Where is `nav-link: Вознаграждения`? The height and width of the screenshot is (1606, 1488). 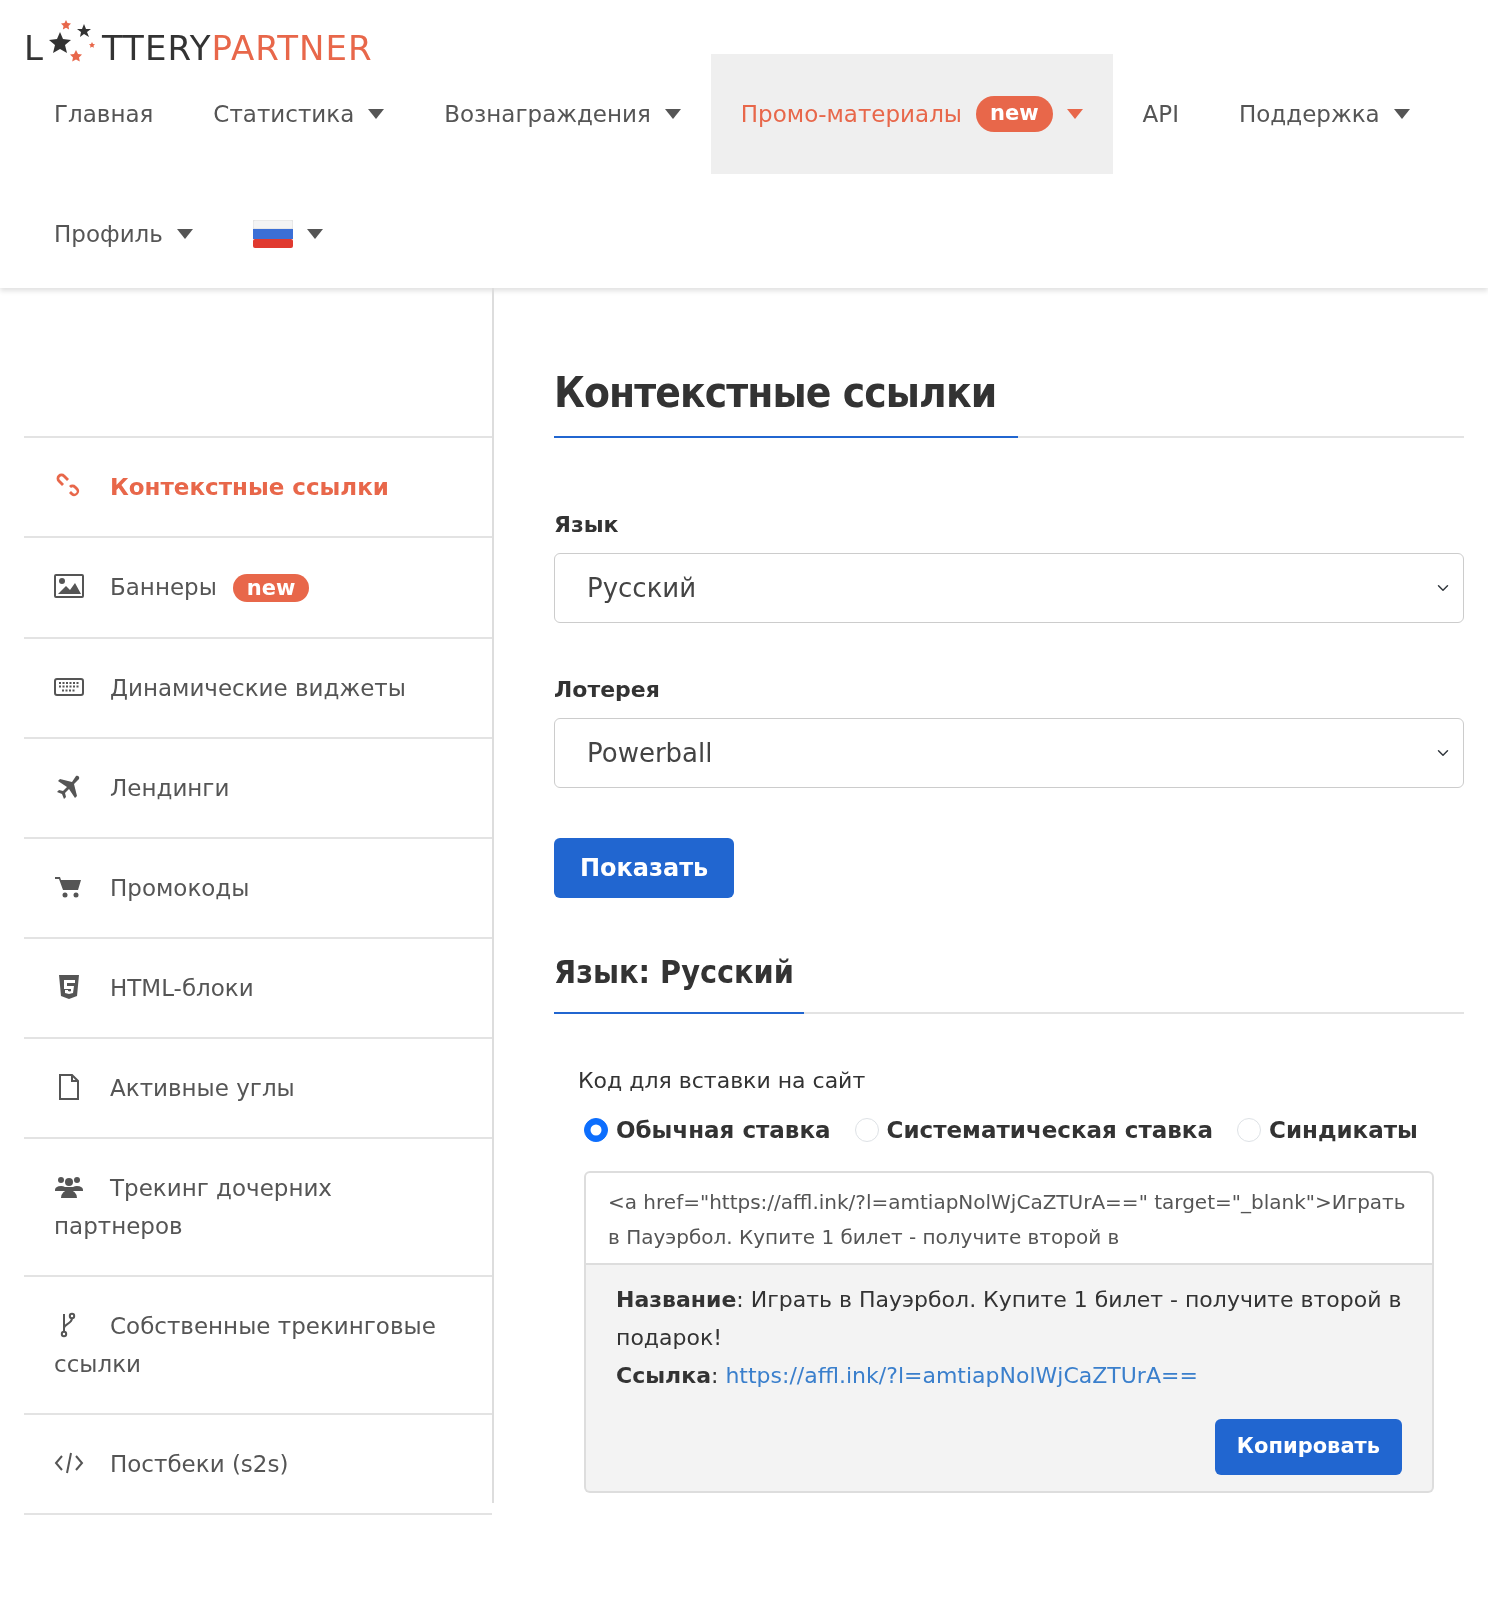 nav-link: Вознаграждения is located at coordinates (562, 114).